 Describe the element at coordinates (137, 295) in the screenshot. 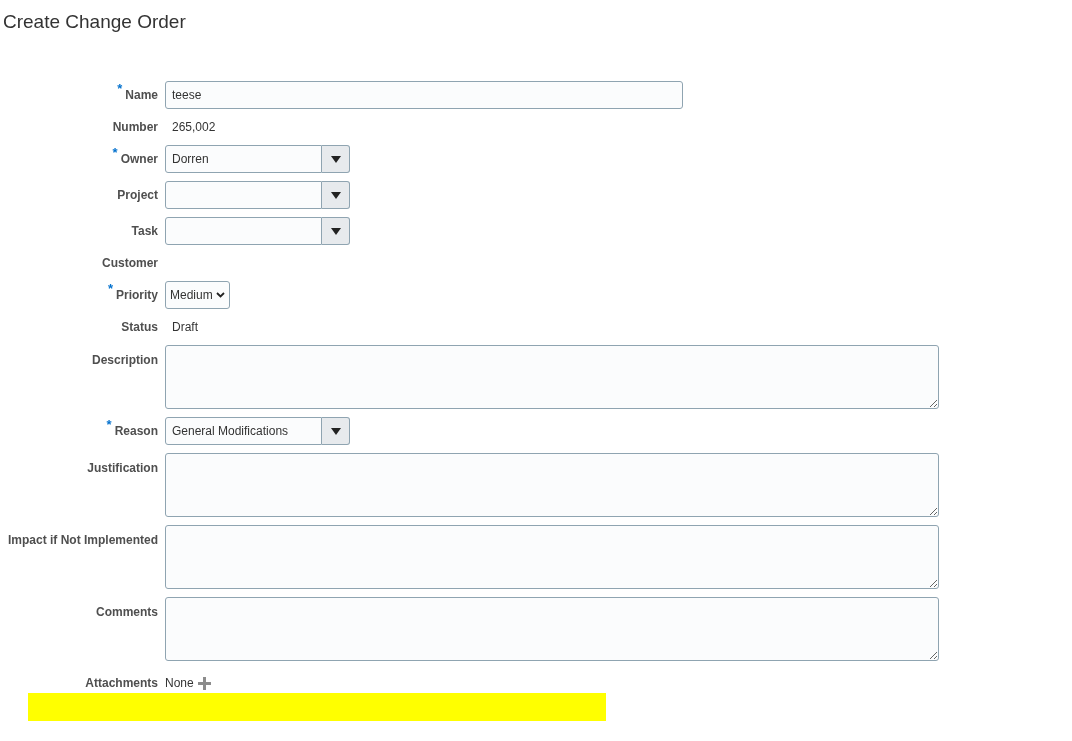

I see `field-label: Priority` at that location.